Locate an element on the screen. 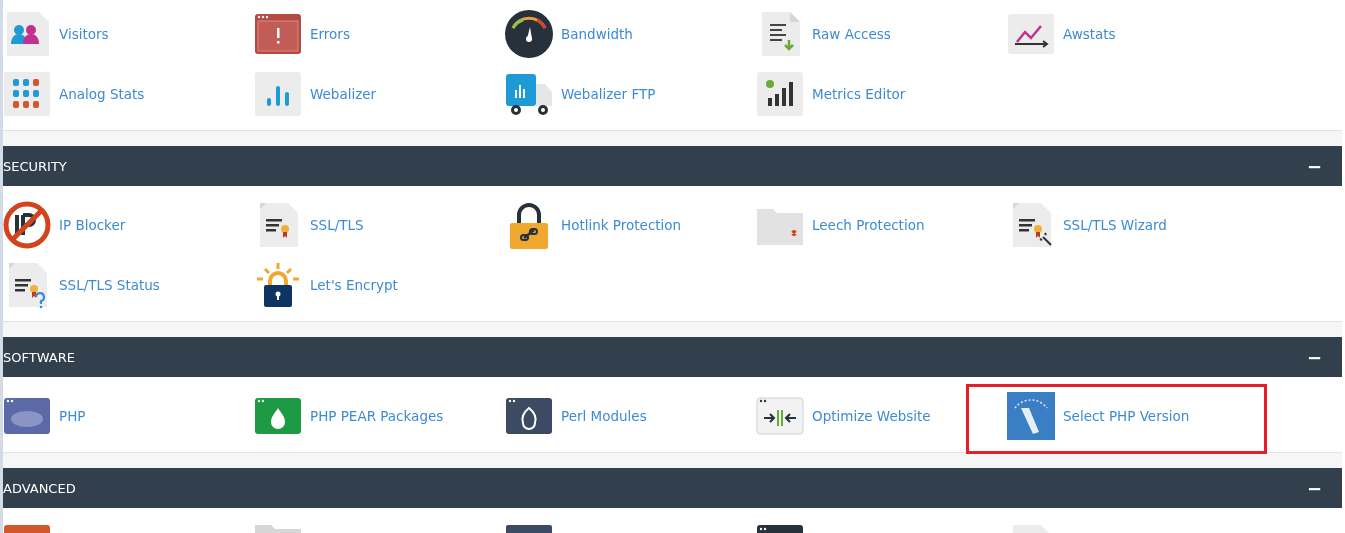  section-title: ADVANCED is located at coordinates (39, 488).